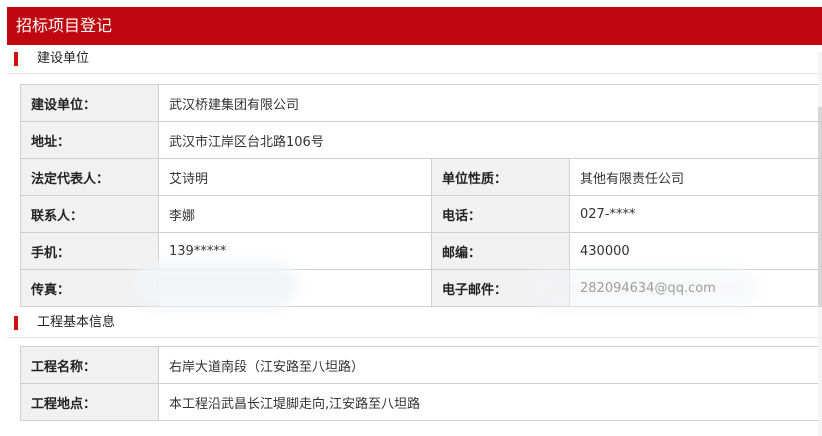 Image resolution: width=822 pixels, height=436 pixels. What do you see at coordinates (414, 323) in the screenshot?
I see `section-header-project: 工程基本信息` at bounding box center [414, 323].